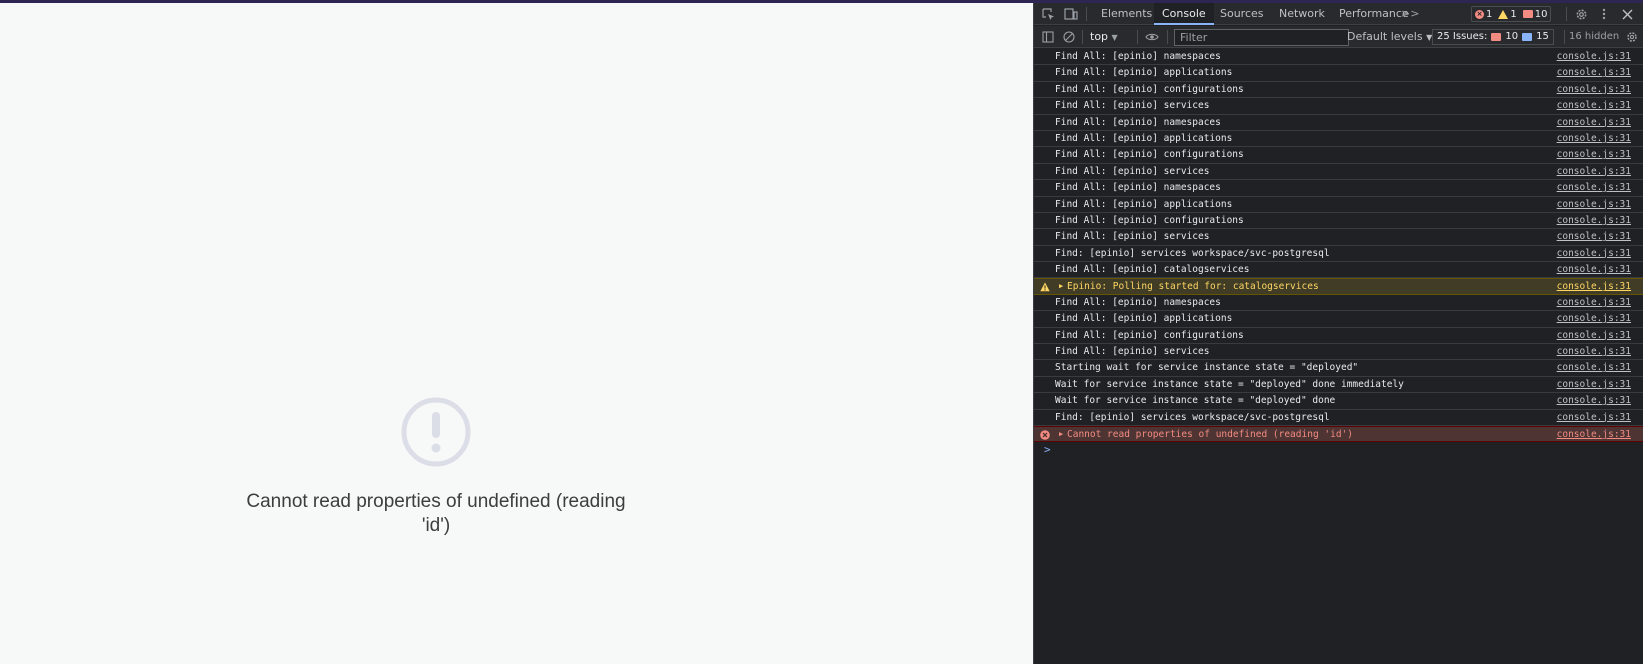 This screenshot has height=664, width=1643. I want to click on issues-info-count: 15, so click(1542, 36).